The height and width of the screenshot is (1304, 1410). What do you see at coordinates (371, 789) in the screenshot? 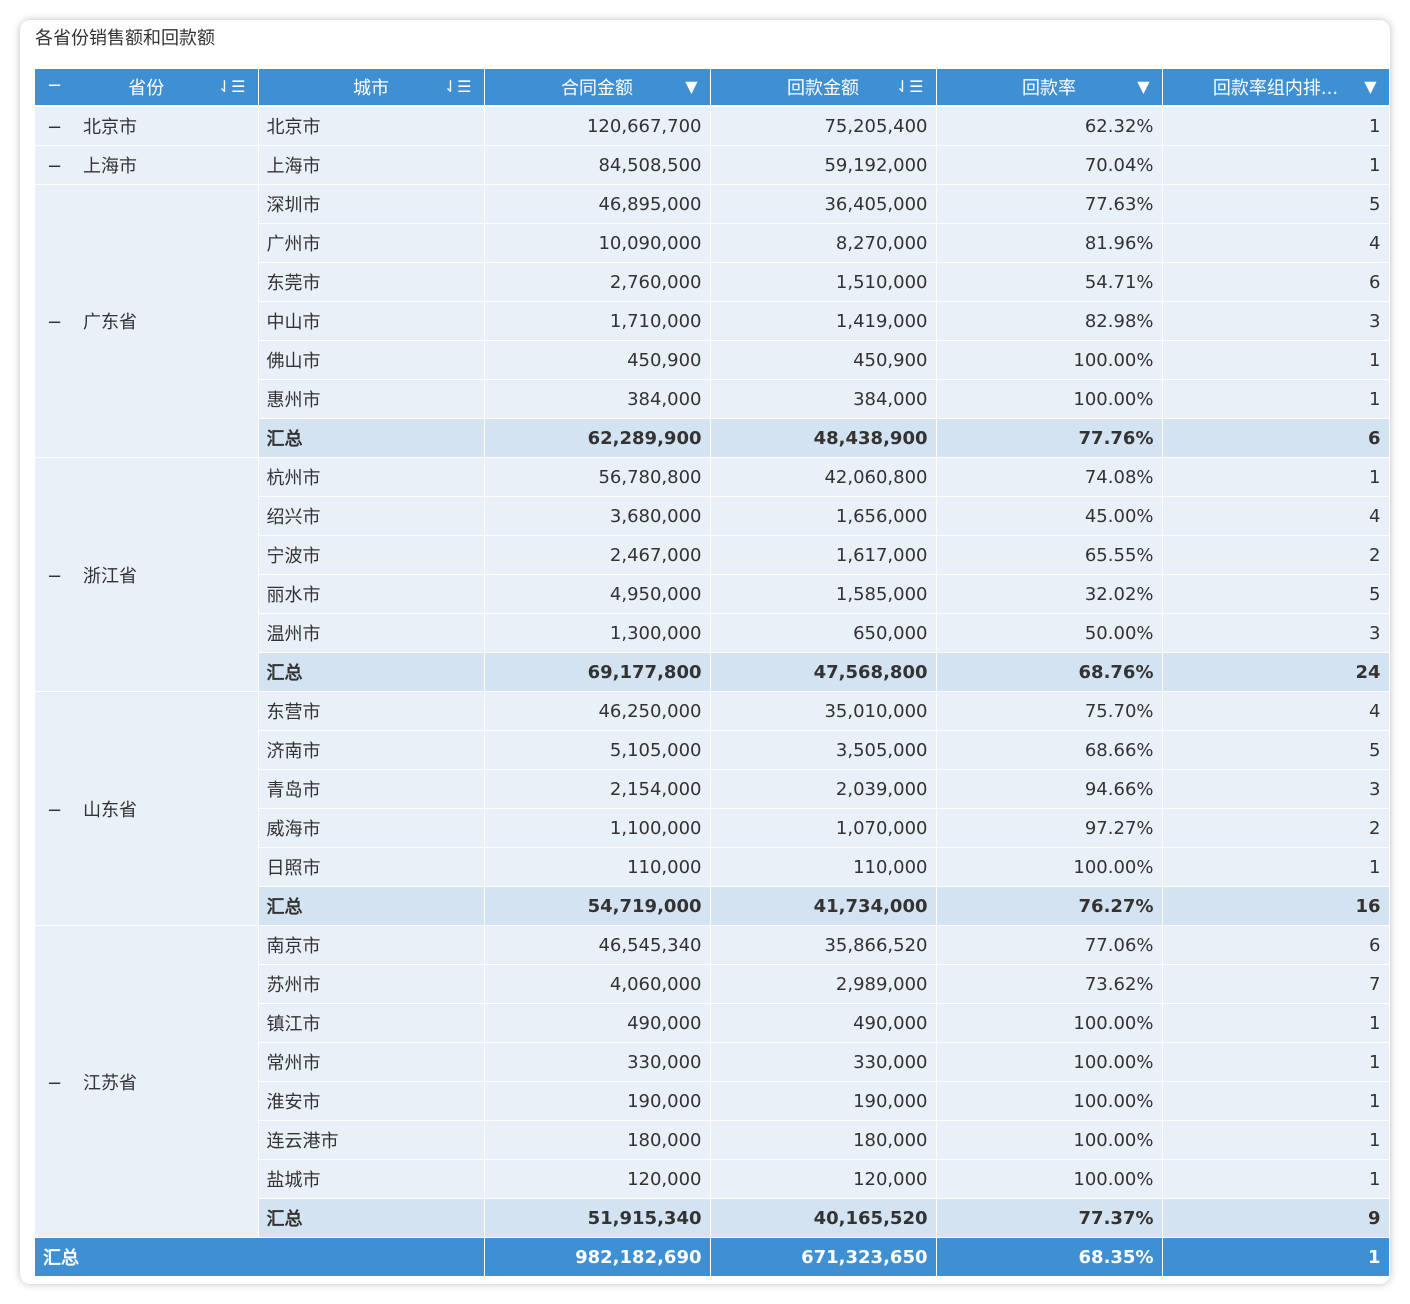
I see `city-cell: 青岛市` at bounding box center [371, 789].